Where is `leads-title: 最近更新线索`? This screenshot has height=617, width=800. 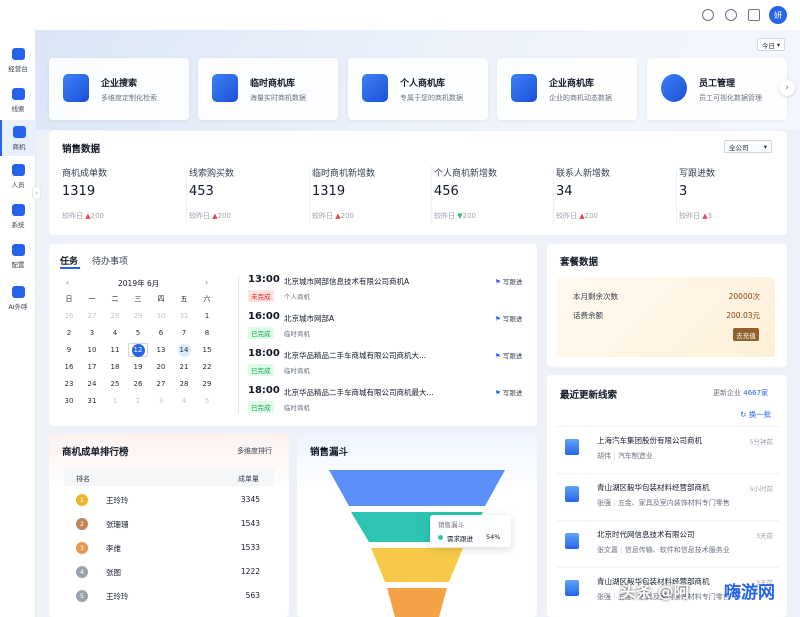 leads-title: 最近更新线索 is located at coordinates (589, 395).